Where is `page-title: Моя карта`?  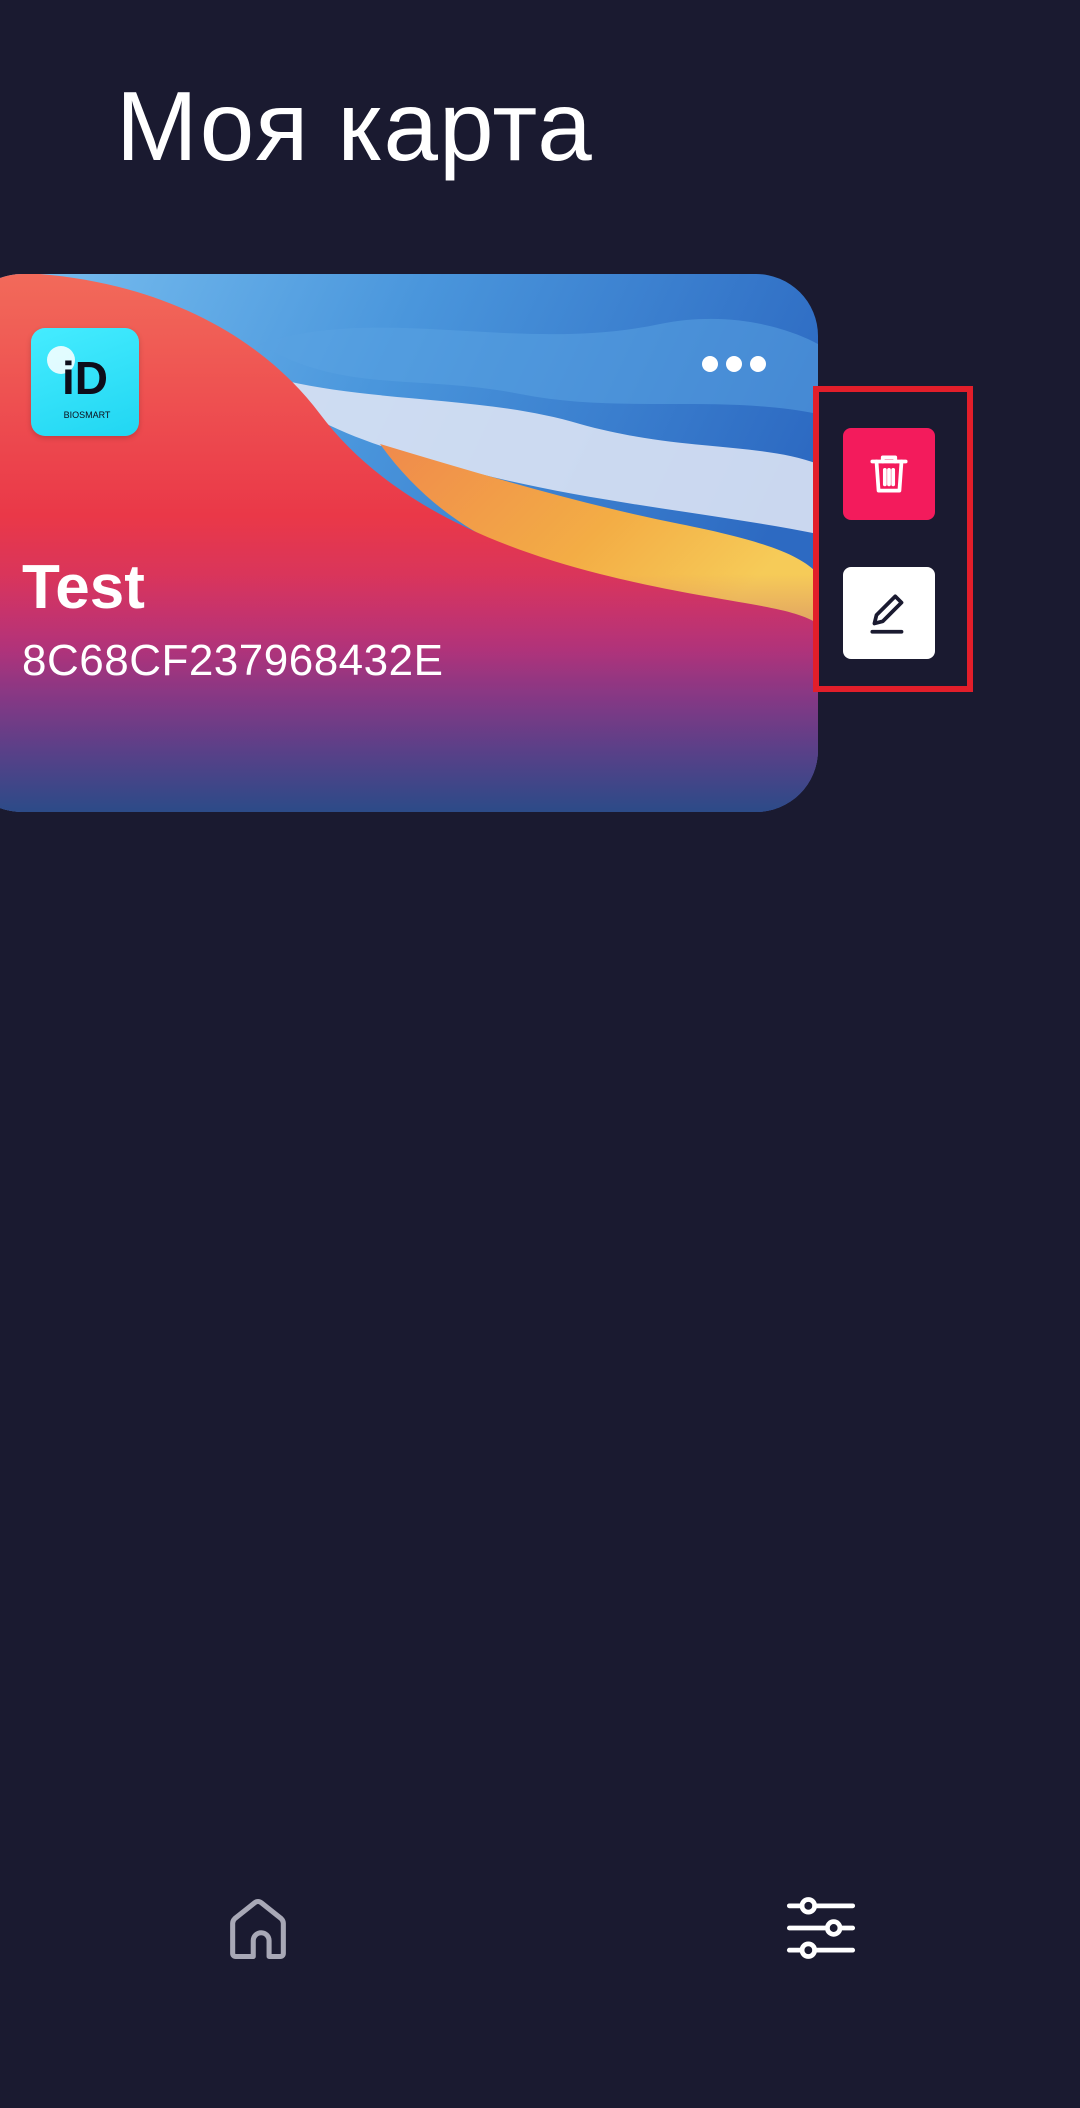 page-title: Моя карта is located at coordinates (354, 126).